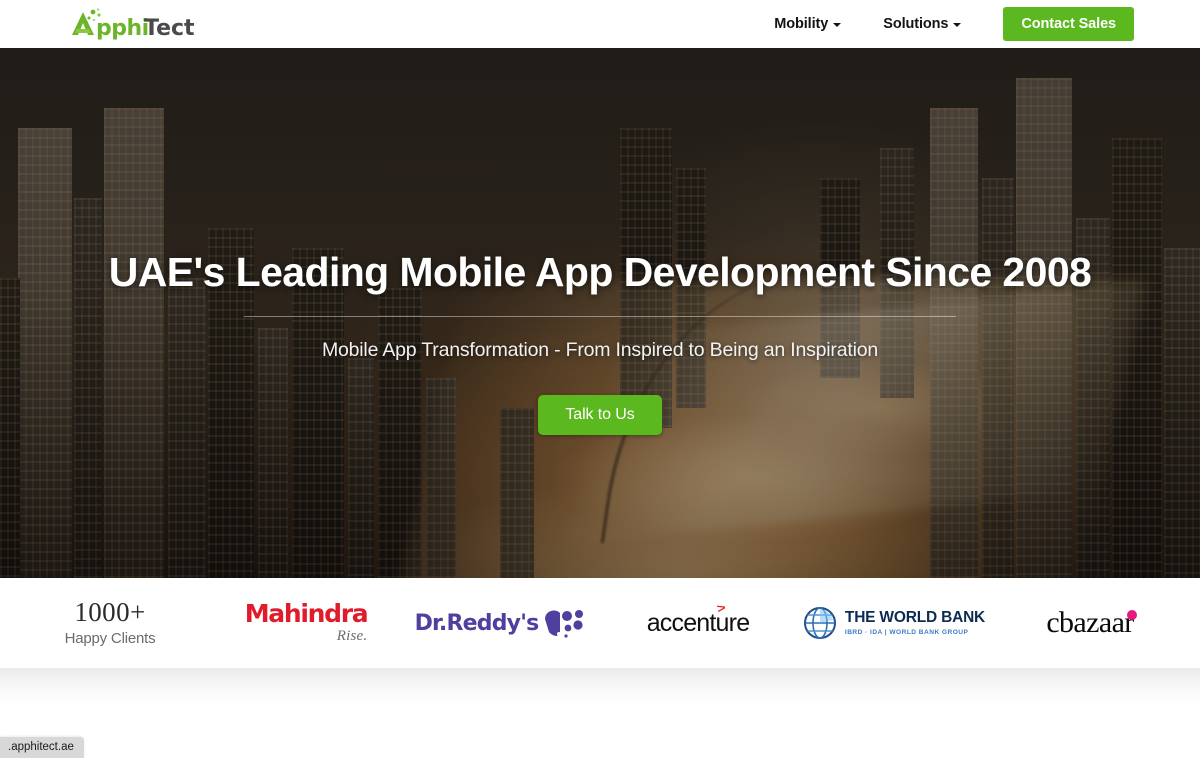 This screenshot has width=1200, height=758. Describe the element at coordinates (915, 617) in the screenshot. I see `world-bank-wordmark: THE WORLD BANK` at that location.